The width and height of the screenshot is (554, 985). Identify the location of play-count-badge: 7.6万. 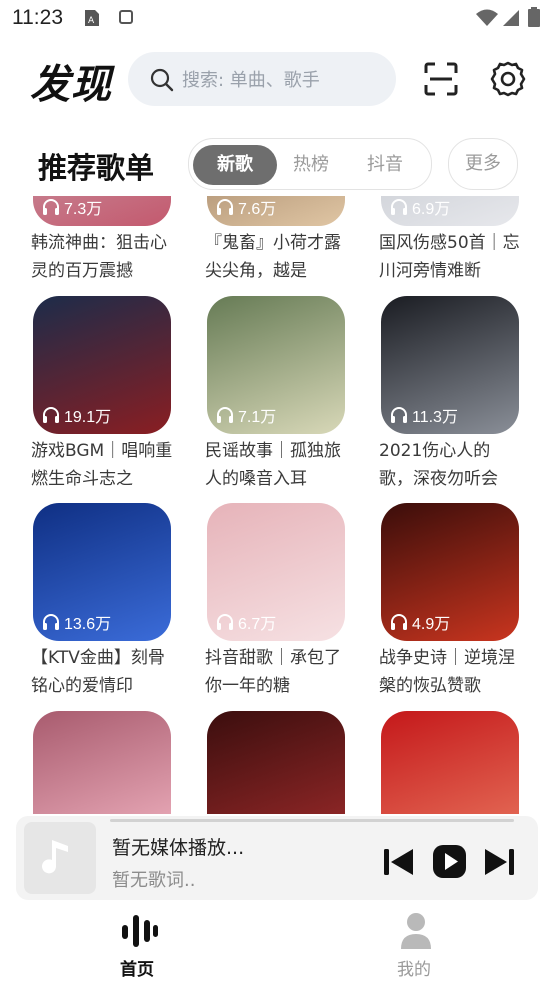
(248, 209).